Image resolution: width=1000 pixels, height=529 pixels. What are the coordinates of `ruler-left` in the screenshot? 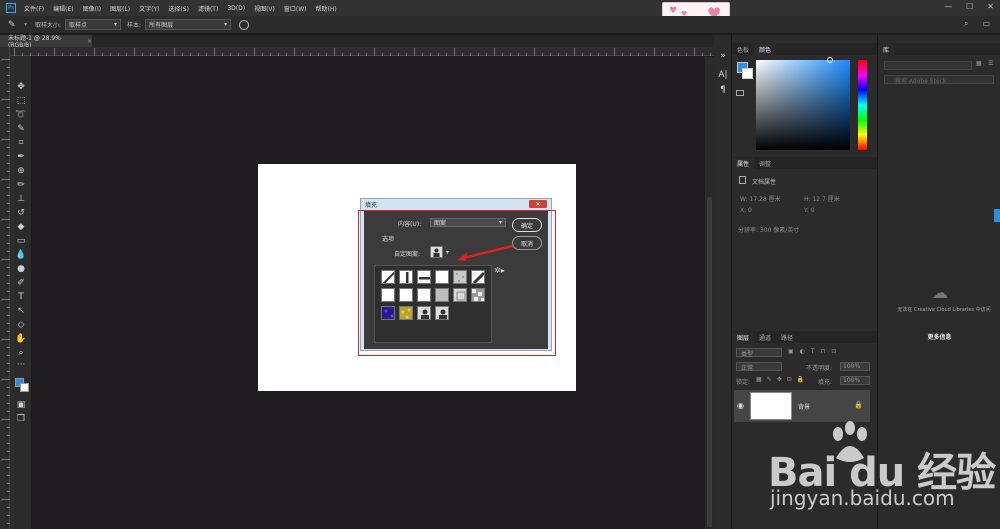 It's located at (5, 288).